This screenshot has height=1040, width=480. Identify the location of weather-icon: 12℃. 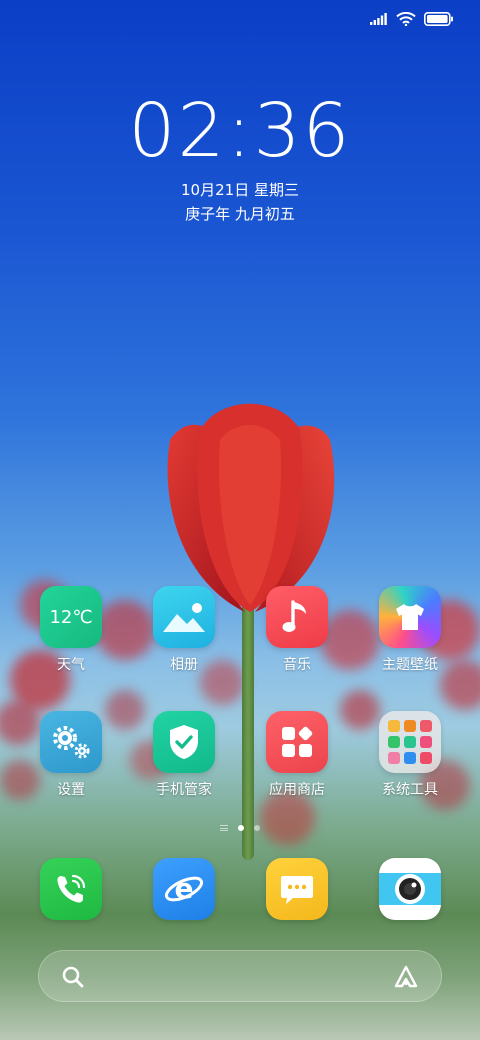
(71, 617).